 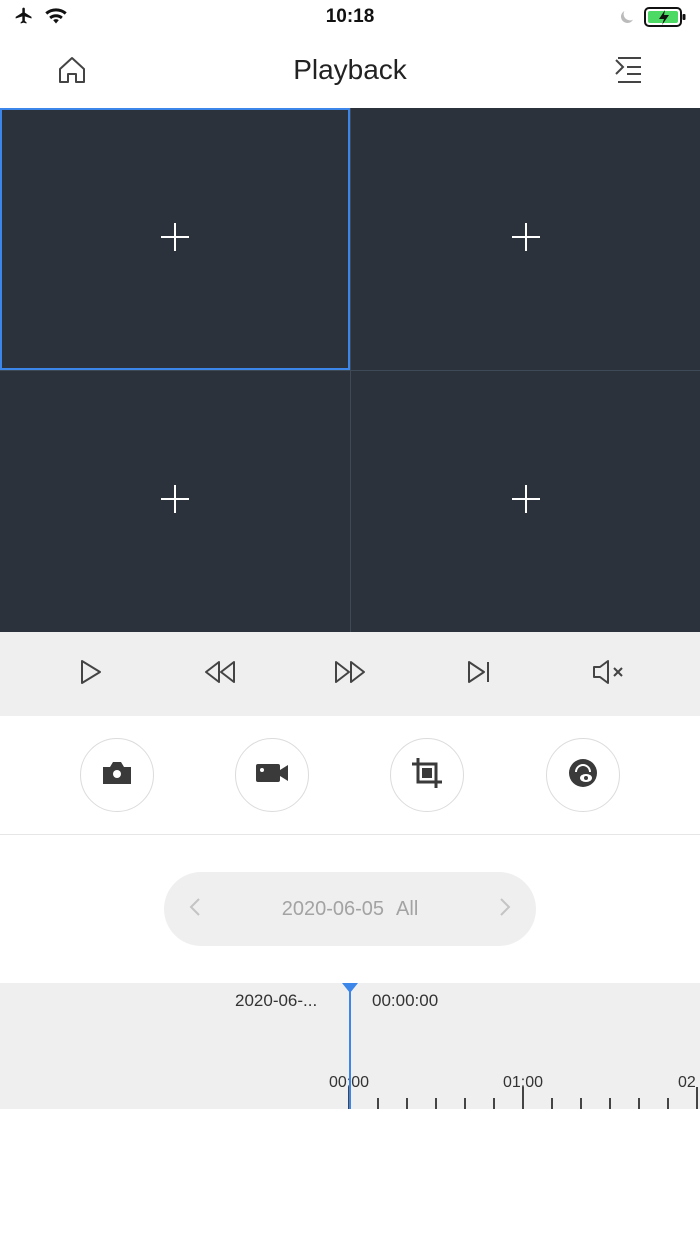 I want to click on fast-forward-button, so click(x=350, y=674).